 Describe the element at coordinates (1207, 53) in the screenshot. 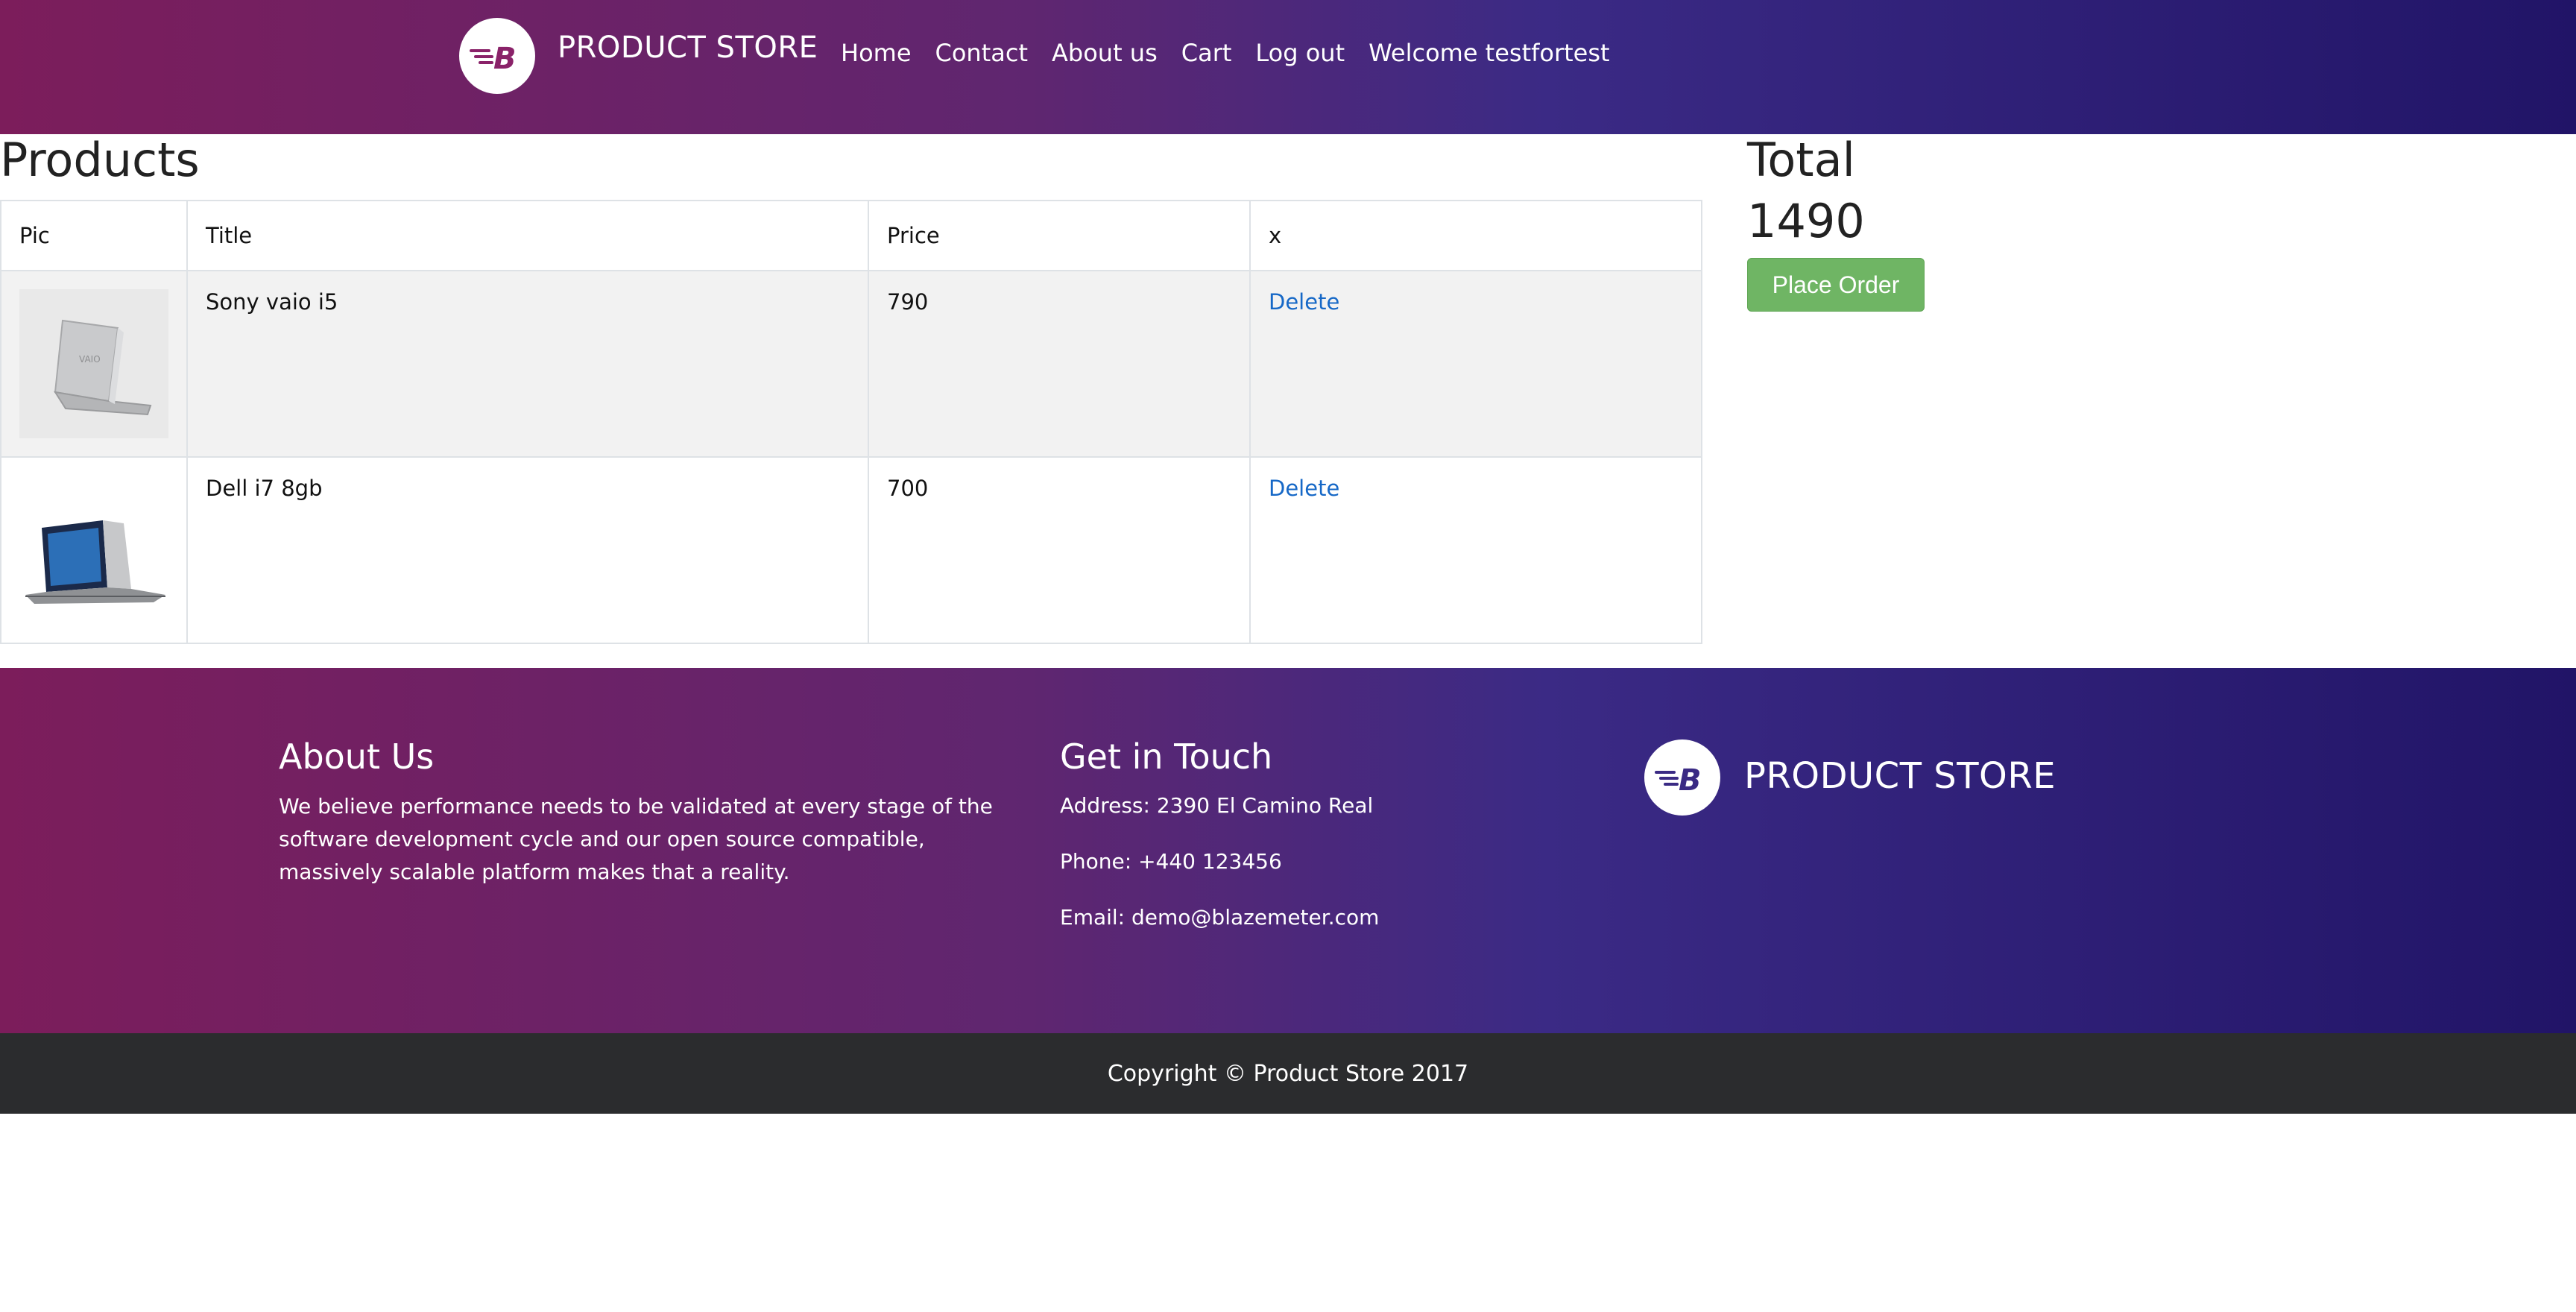

I see `nav-cart: Cart` at that location.